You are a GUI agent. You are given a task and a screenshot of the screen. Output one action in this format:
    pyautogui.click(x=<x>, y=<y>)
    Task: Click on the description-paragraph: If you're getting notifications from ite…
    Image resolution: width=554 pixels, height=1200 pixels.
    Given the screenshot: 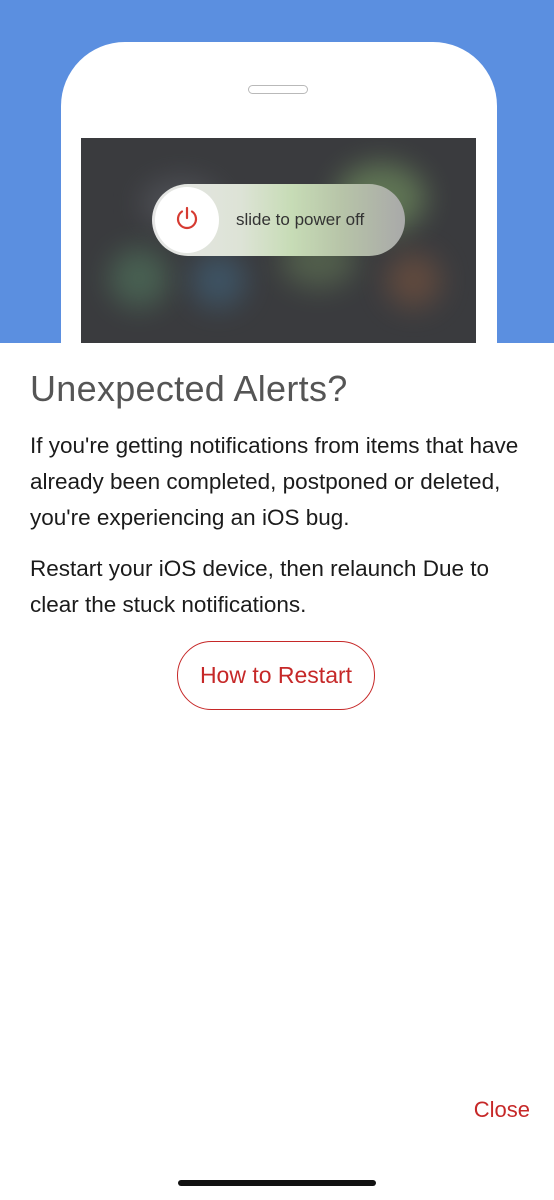 What is the action you would take?
    pyautogui.click(x=274, y=481)
    